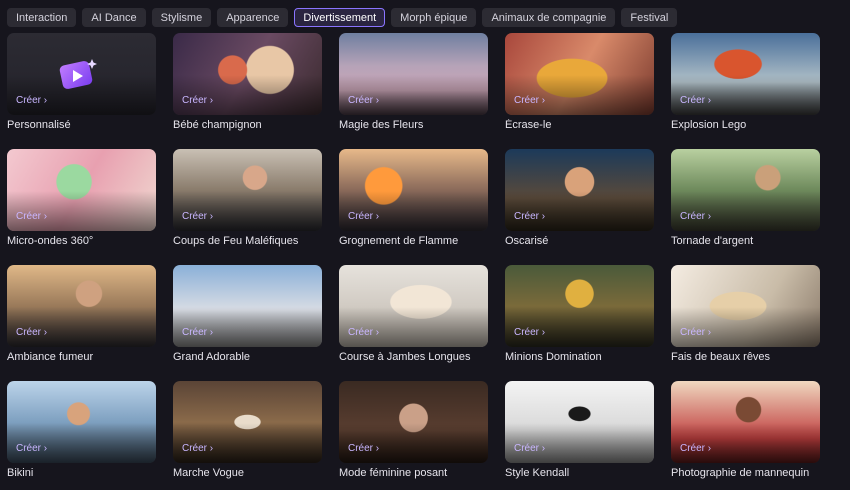  I want to click on effect-title: Fais de beaux rêves, so click(721, 357).